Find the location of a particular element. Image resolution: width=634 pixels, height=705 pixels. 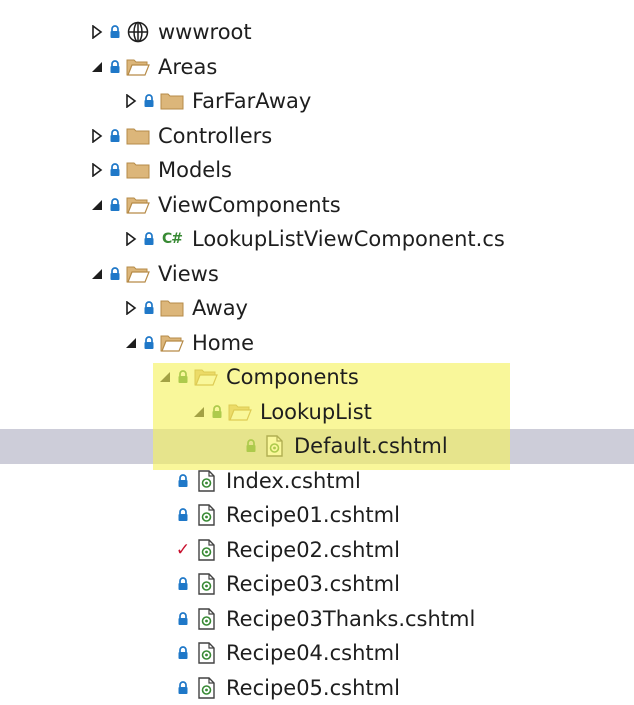

tree-row: Recipe04.cshtml is located at coordinates (317, 653).